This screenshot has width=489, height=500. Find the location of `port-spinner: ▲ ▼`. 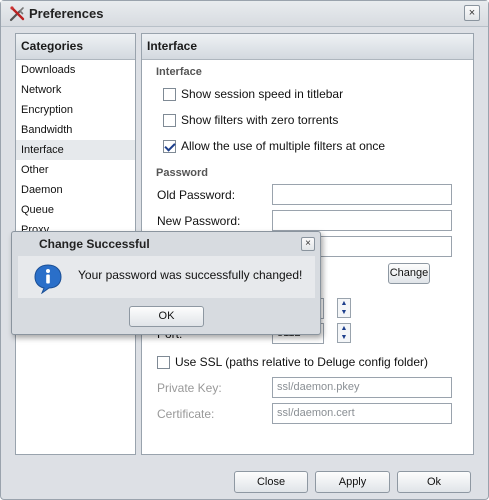

port-spinner: ▲ ▼ is located at coordinates (344, 333).